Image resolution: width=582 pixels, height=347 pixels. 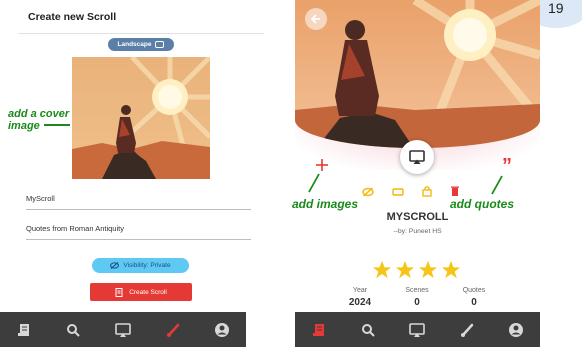 I want to click on description-field-underline, so click(x=138, y=239).